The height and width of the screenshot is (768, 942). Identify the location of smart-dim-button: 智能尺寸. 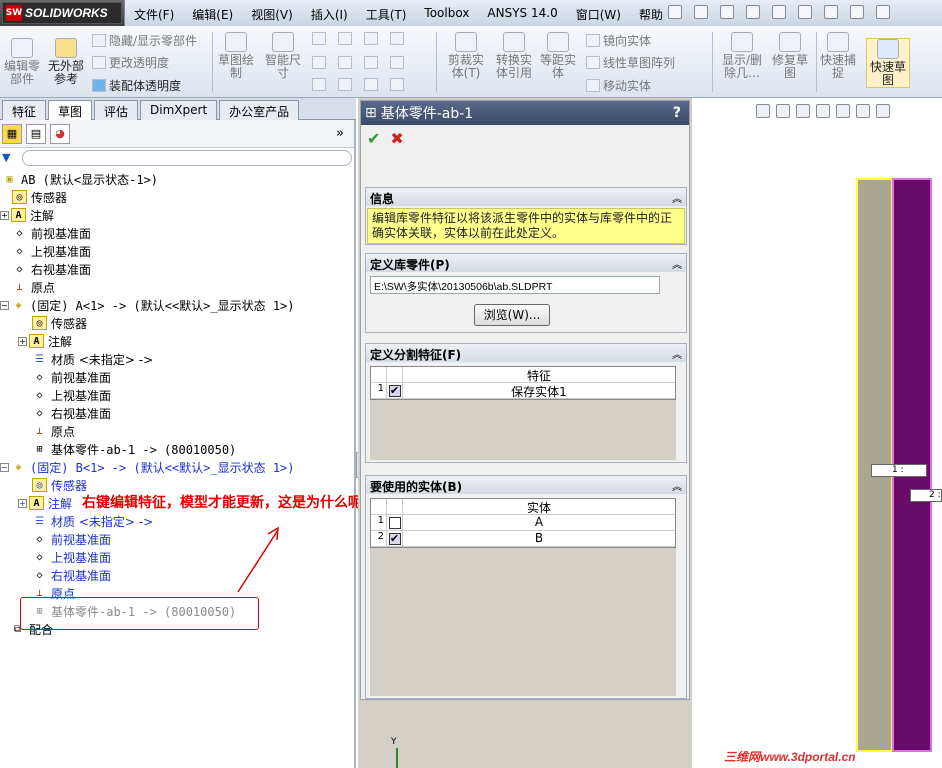
(283, 56).